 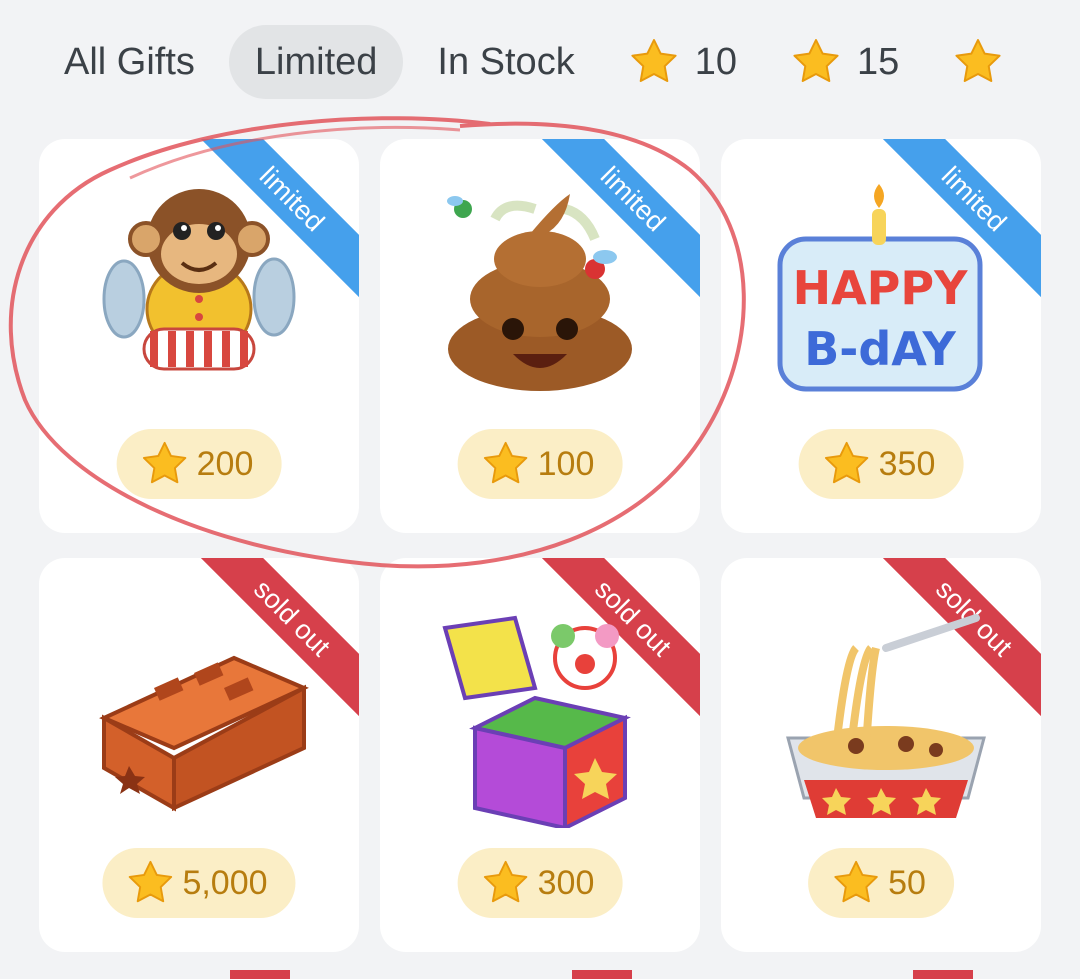 What do you see at coordinates (886, 716) in the screenshot?
I see `noodle-dish-gift-image` at bounding box center [886, 716].